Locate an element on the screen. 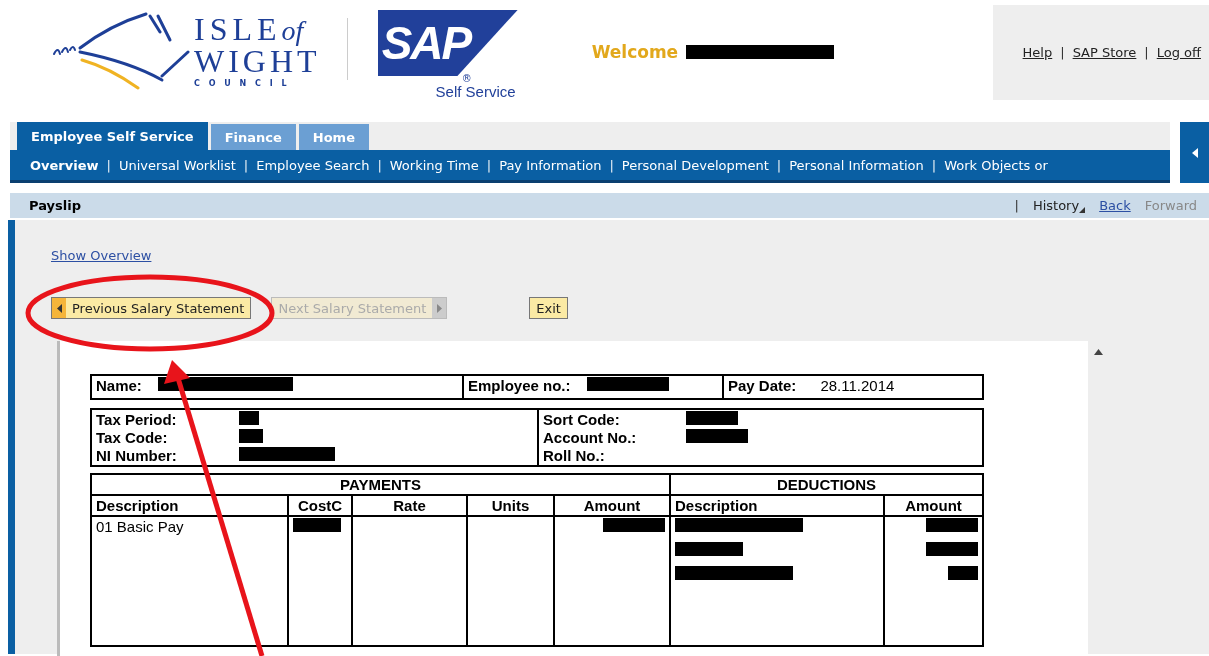 This screenshot has height=656, width=1209. field-label: Pay Date: is located at coordinates (762, 385).